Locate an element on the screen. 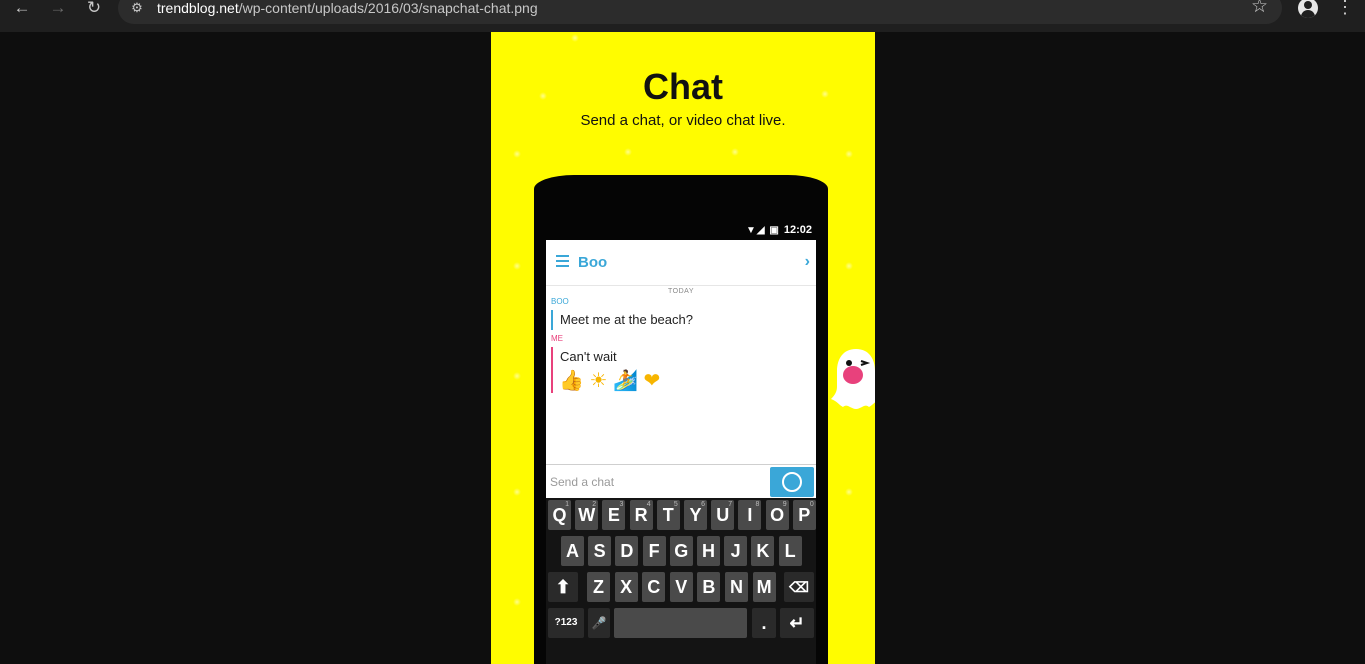 The width and height of the screenshot is (1365, 664). chat-contact-name: Boo is located at coordinates (593, 262).